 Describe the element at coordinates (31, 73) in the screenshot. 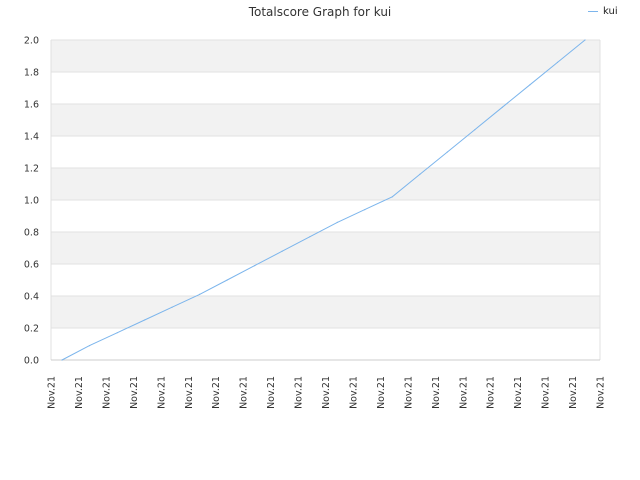

I see `y-tick-label: 1.8` at that location.